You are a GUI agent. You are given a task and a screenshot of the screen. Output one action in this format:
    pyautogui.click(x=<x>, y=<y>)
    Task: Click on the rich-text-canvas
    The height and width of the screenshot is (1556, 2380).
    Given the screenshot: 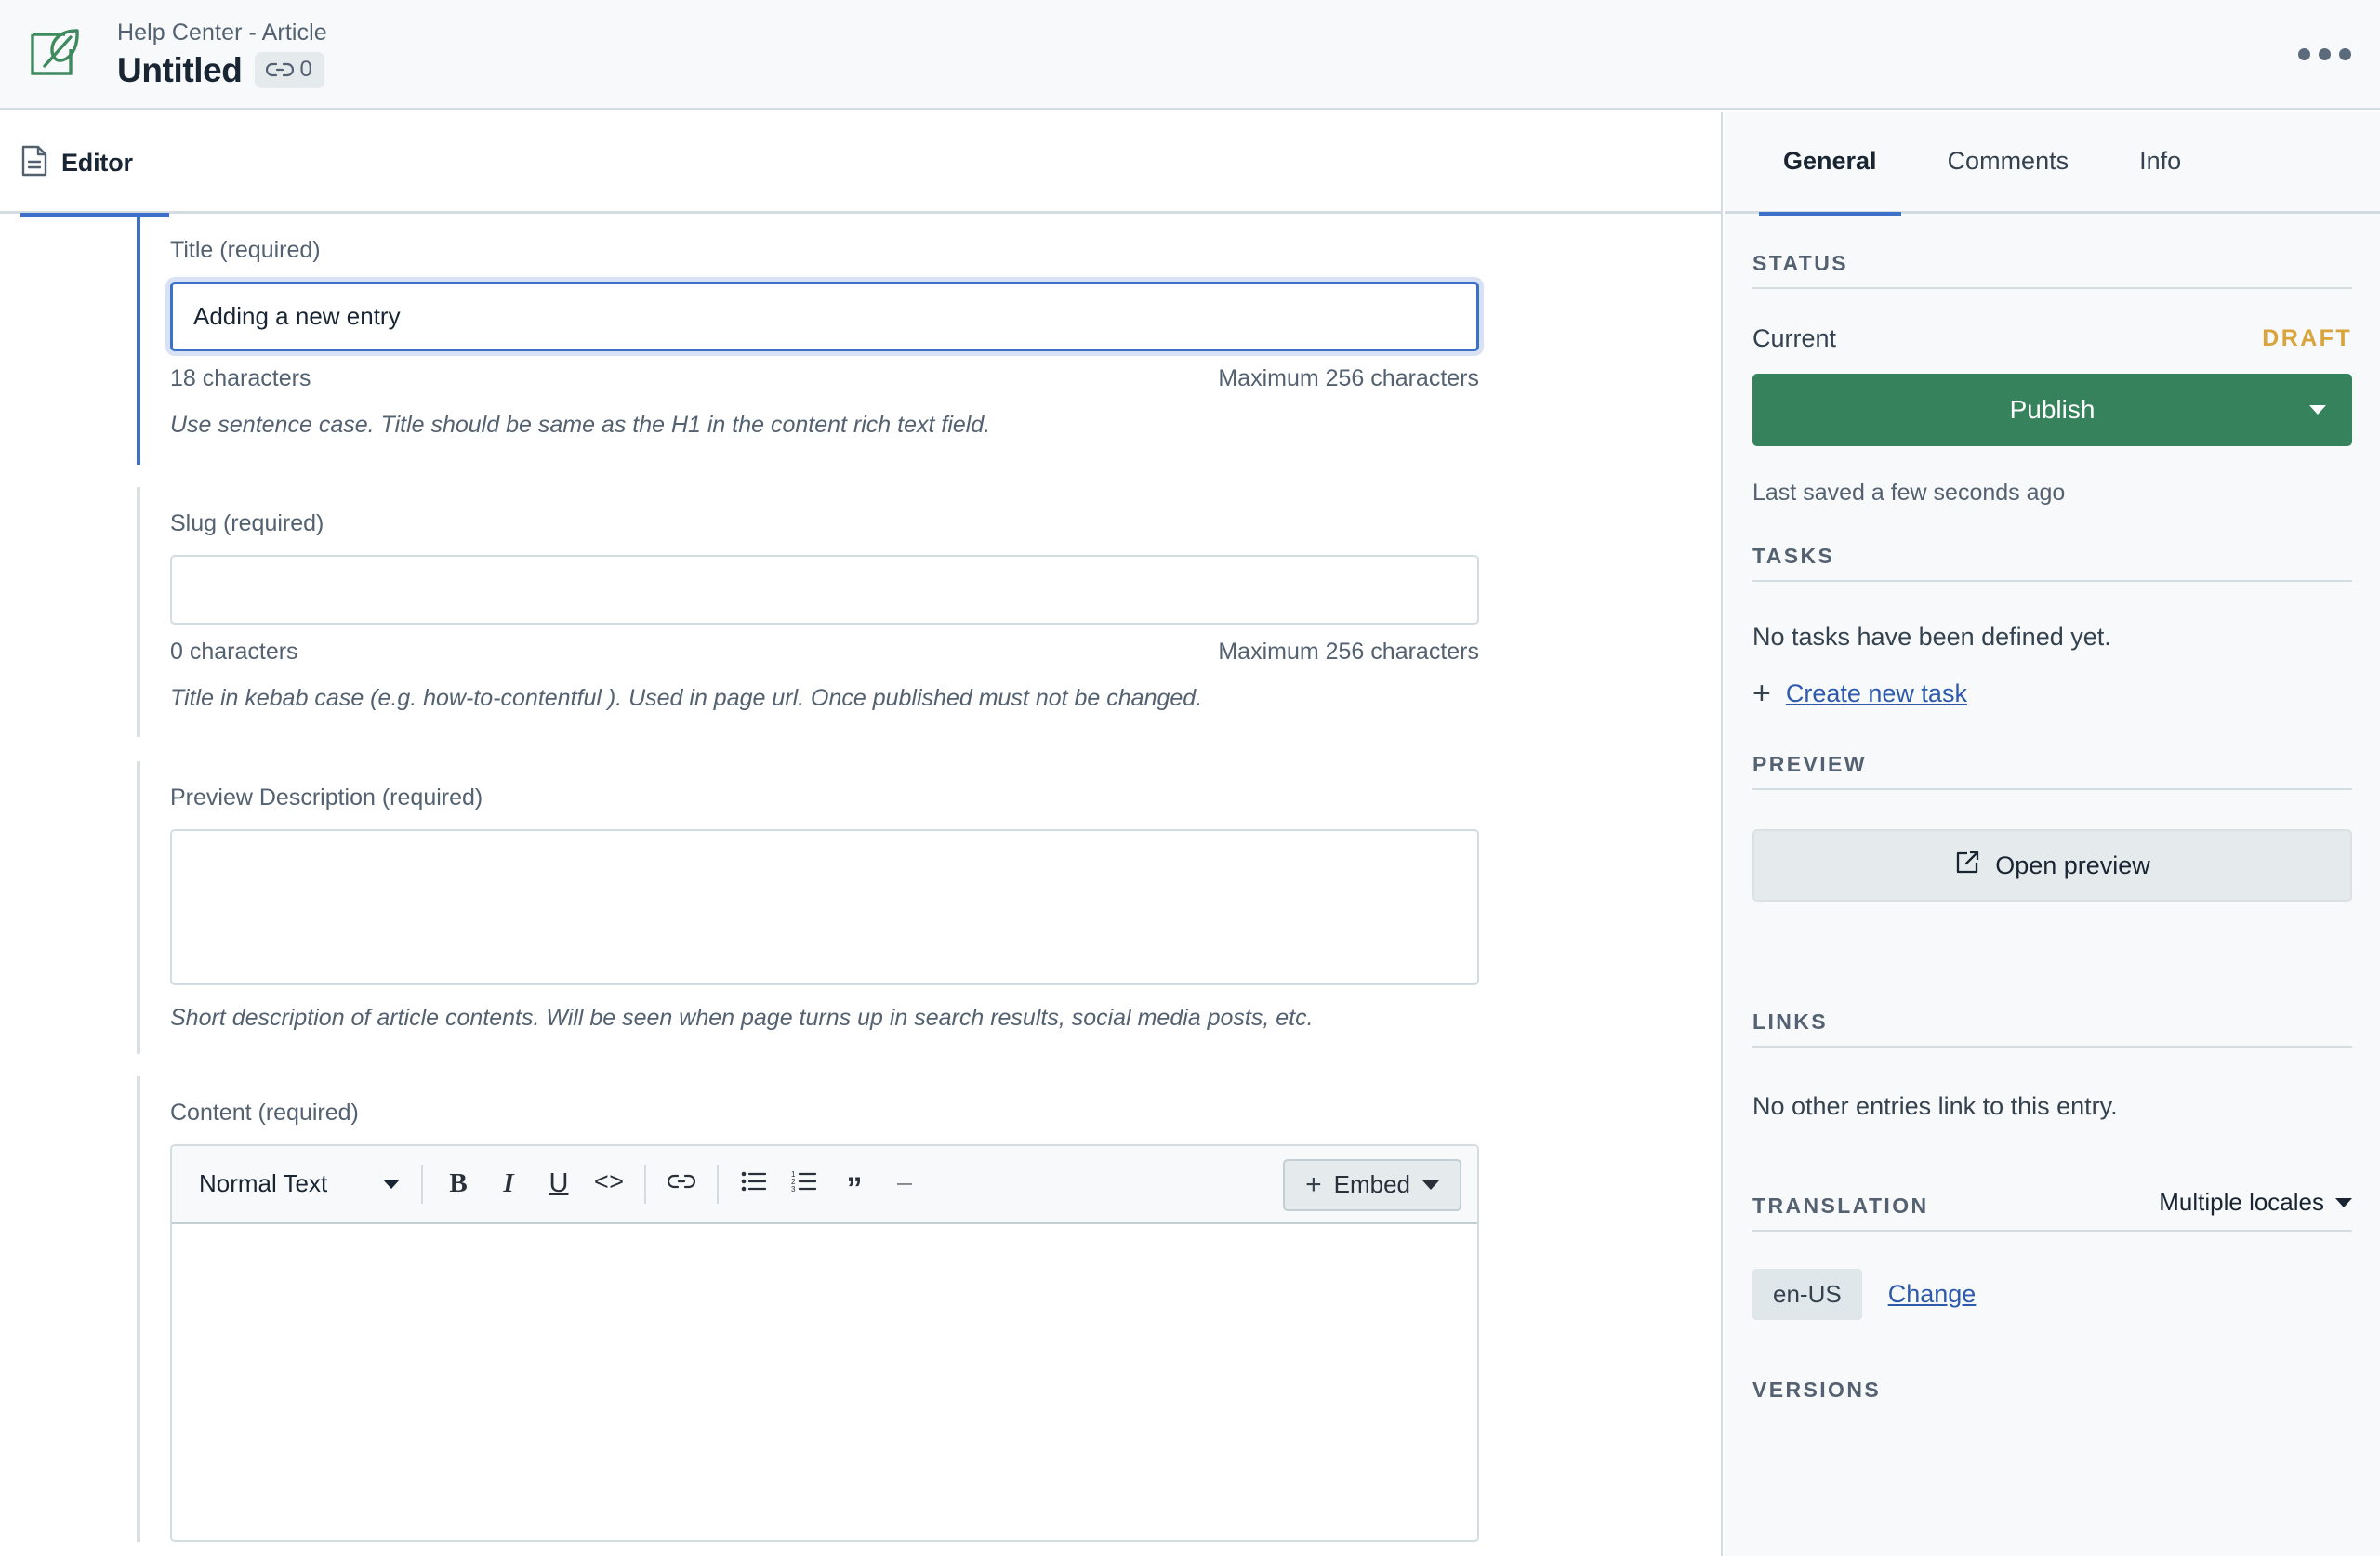 What is the action you would take?
    pyautogui.click(x=824, y=1381)
    